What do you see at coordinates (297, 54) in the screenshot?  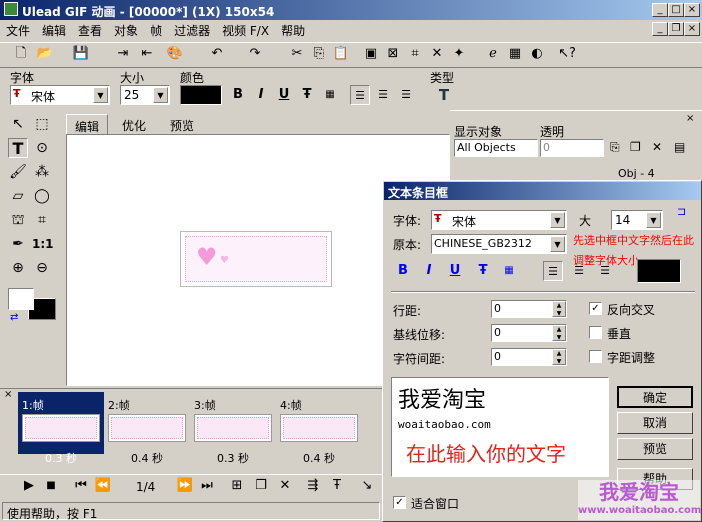 I see `cut-icon: ✂` at bounding box center [297, 54].